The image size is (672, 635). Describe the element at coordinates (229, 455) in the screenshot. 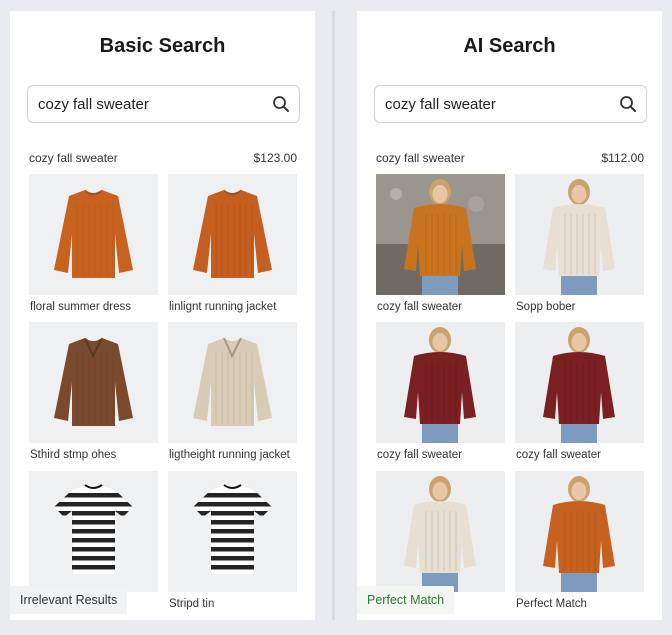

I see `product-caption: ligtheight running jacket` at that location.